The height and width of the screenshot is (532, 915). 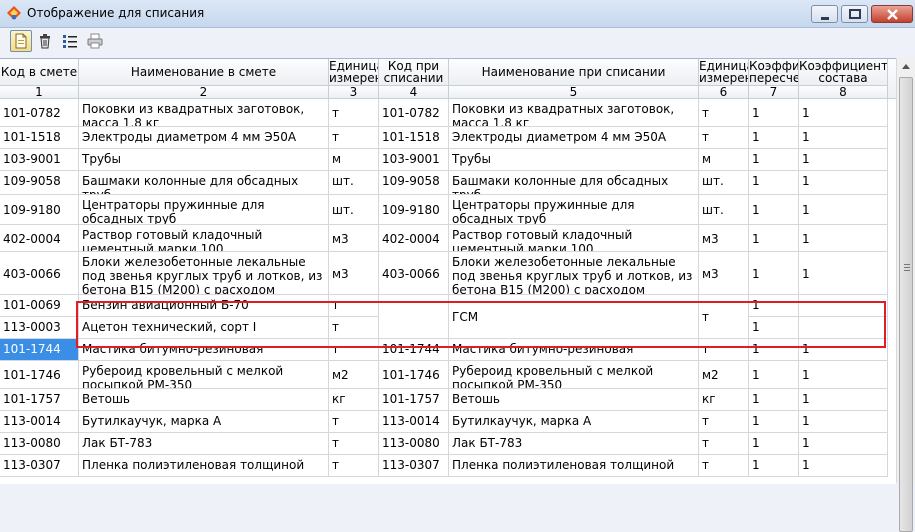 I want to click on cell-code-estimate: 402-0004, so click(x=39, y=238).